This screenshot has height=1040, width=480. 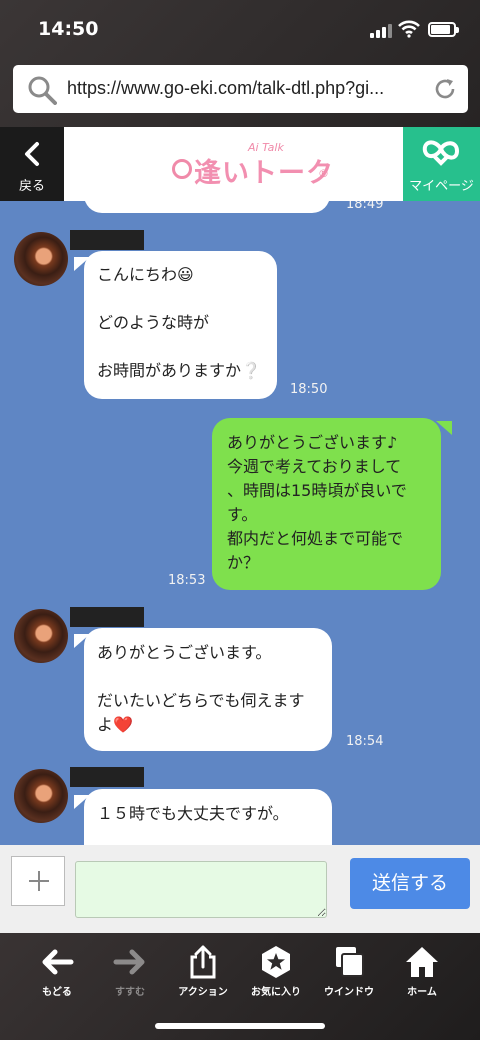 I want to click on toolbar-action-button: アクション, so click(x=203, y=971).